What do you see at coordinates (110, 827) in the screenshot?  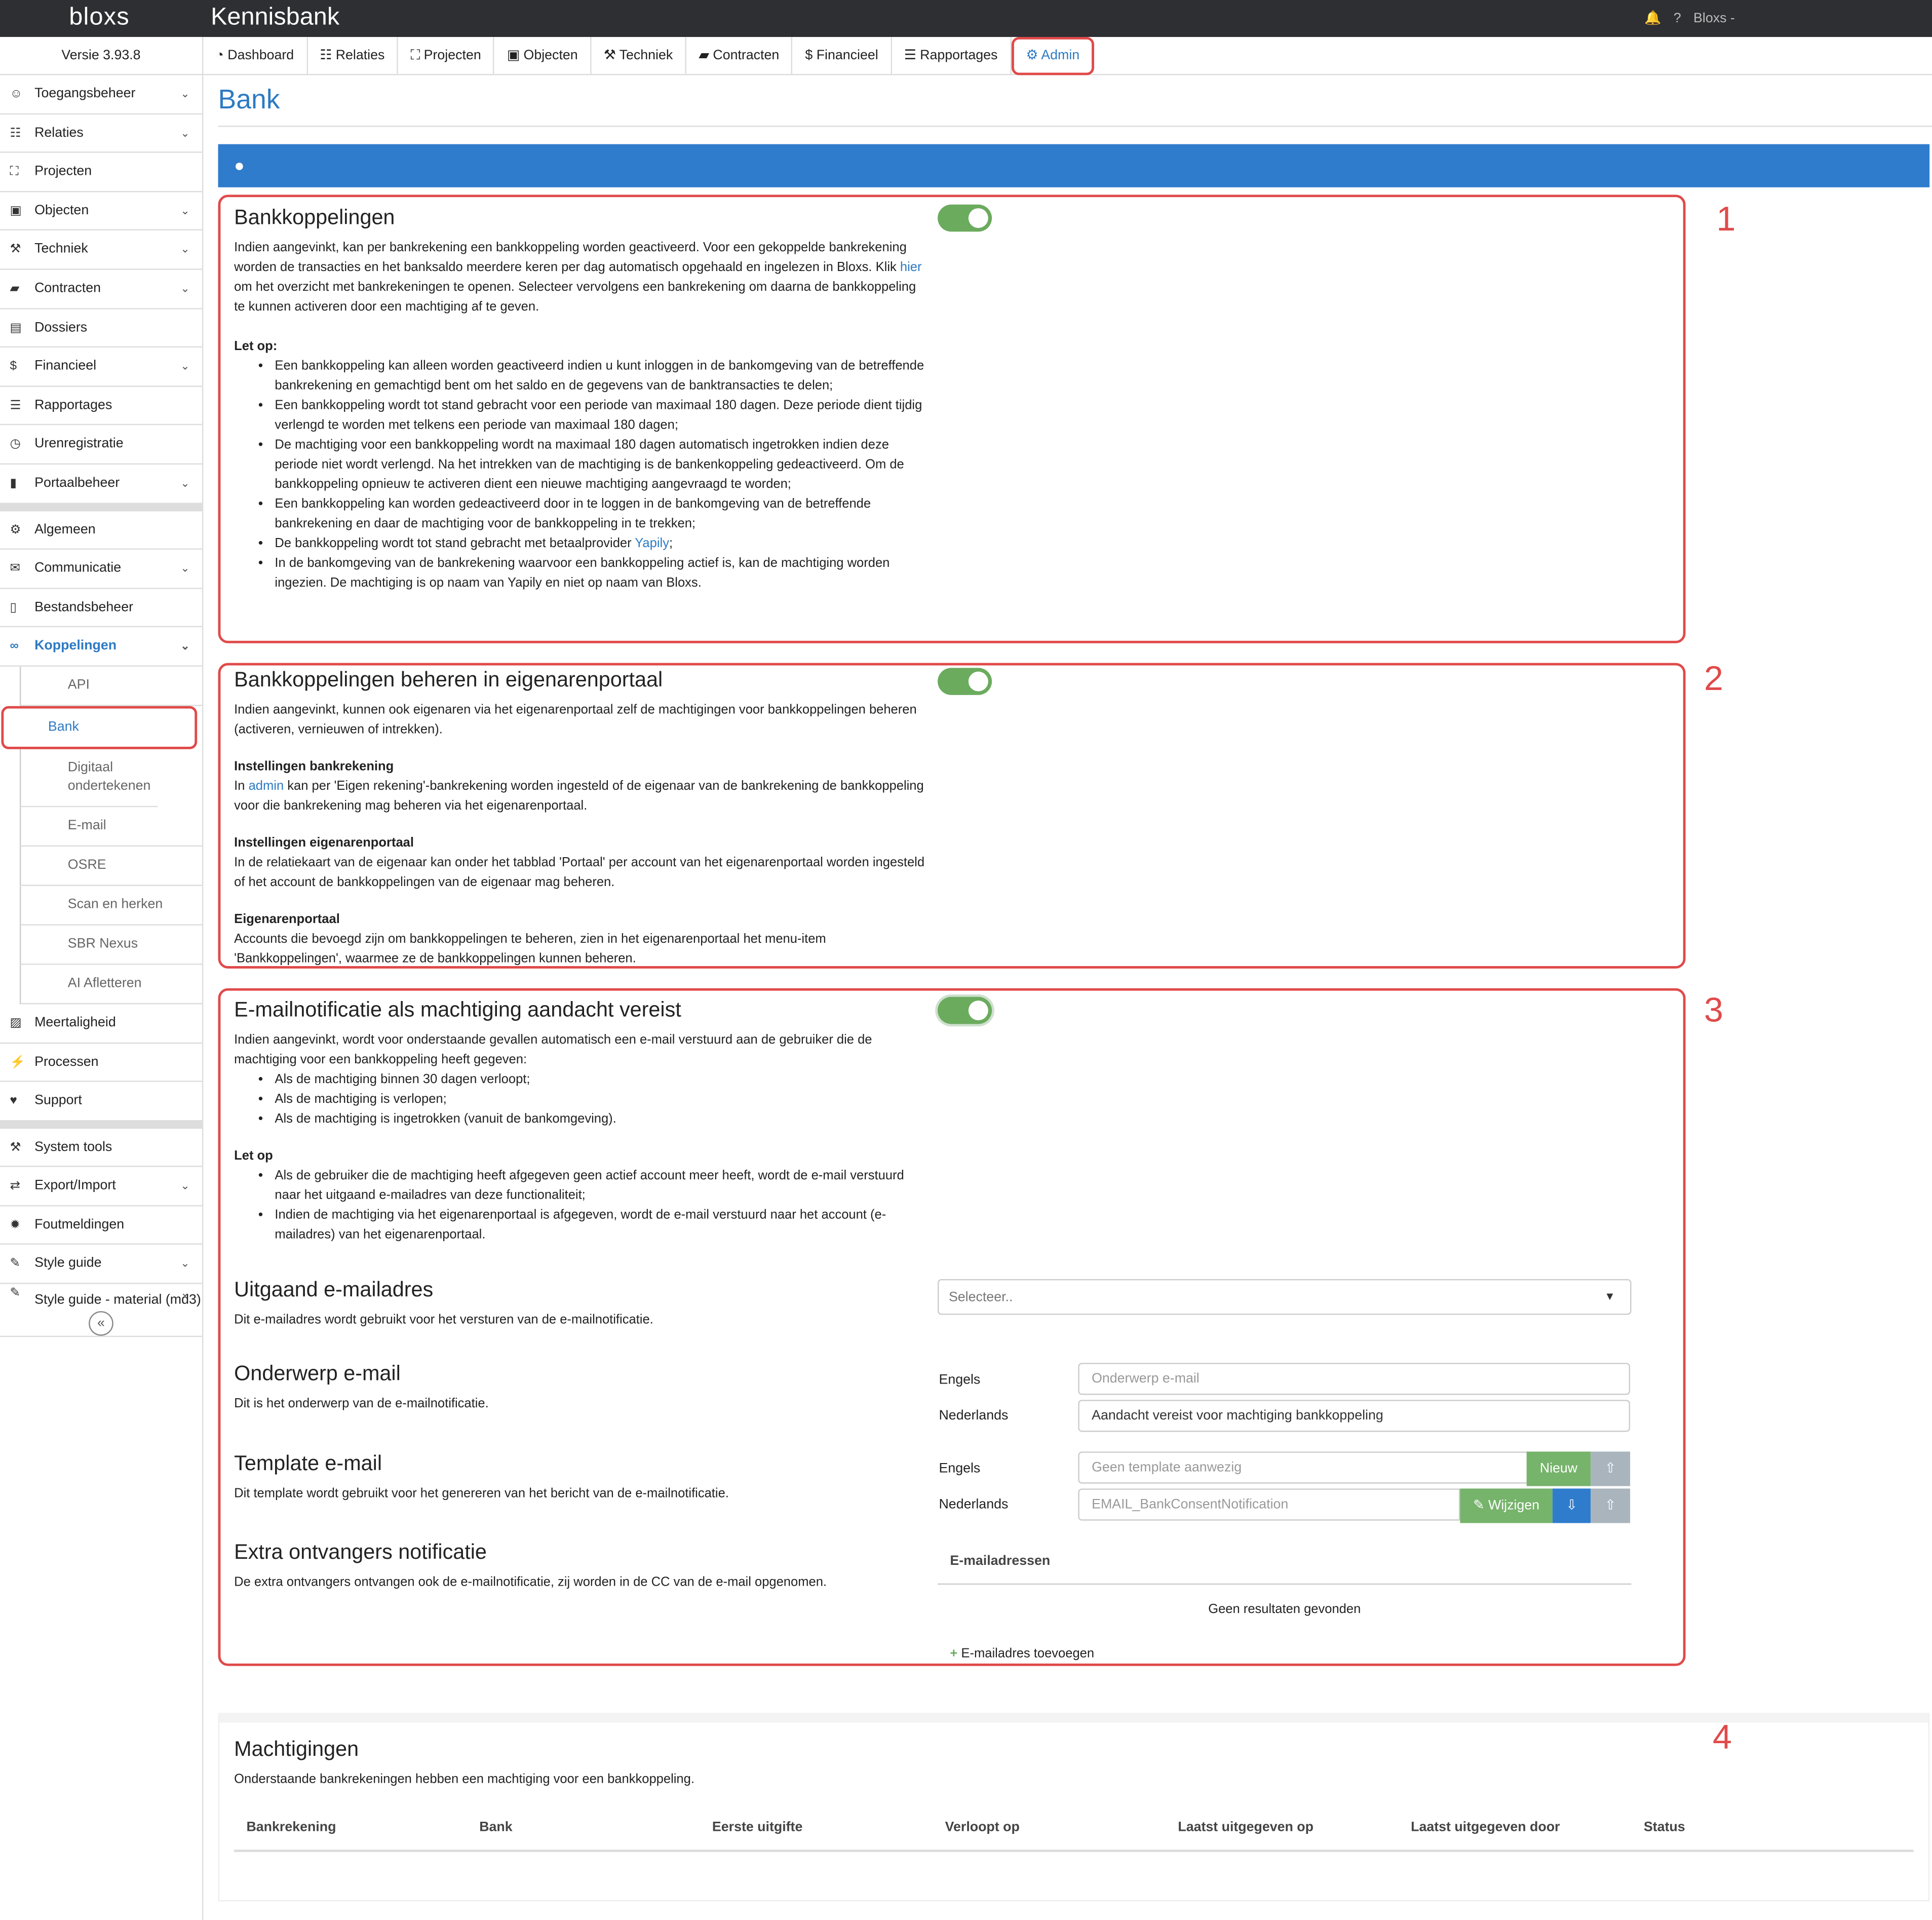 I see `sidebar-subitem-e-mail: E-mail` at bounding box center [110, 827].